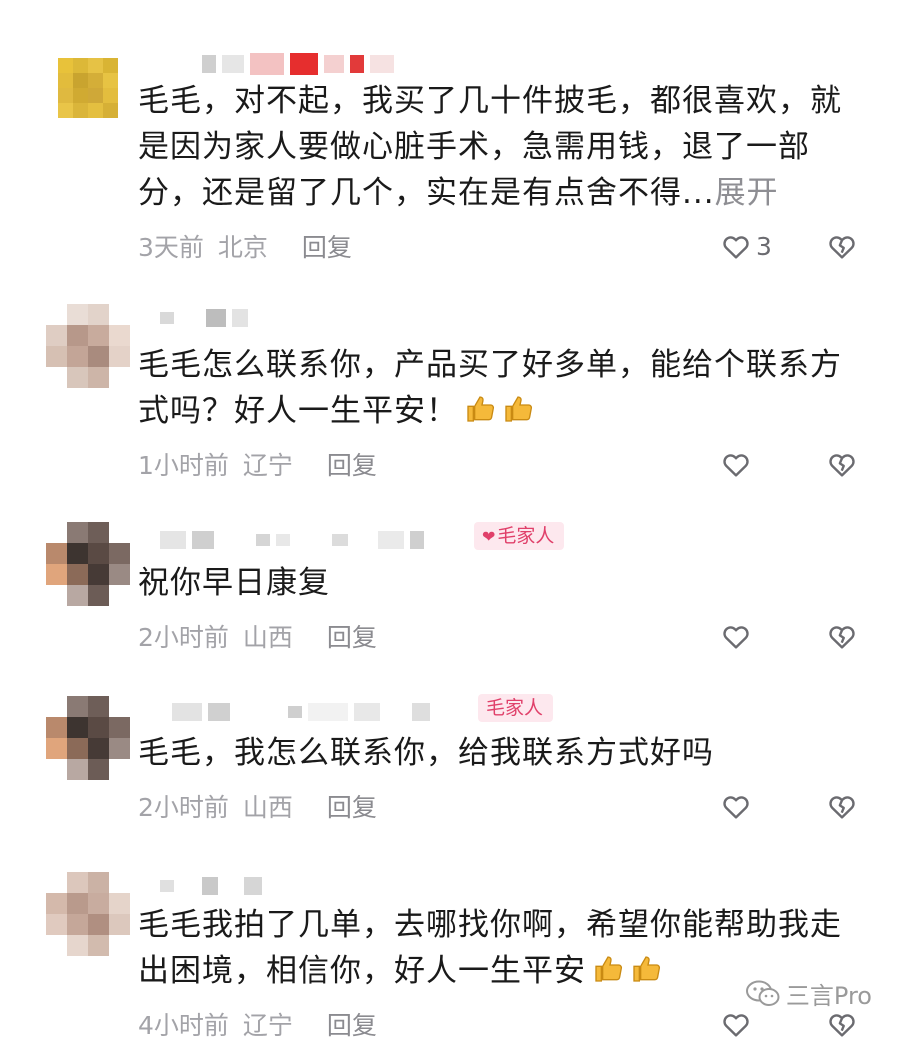 Image resolution: width=900 pixels, height=1042 pixels. What do you see at coordinates (183, 465) in the screenshot?
I see `comment-time: 1小时前` at bounding box center [183, 465].